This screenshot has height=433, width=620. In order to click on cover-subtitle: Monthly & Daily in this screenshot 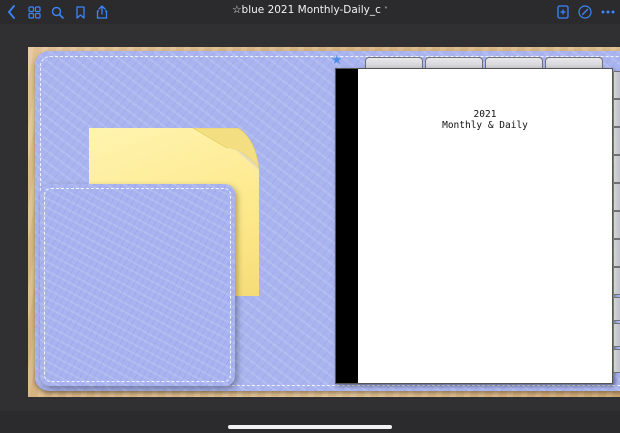, I will do `click(485, 125)`.